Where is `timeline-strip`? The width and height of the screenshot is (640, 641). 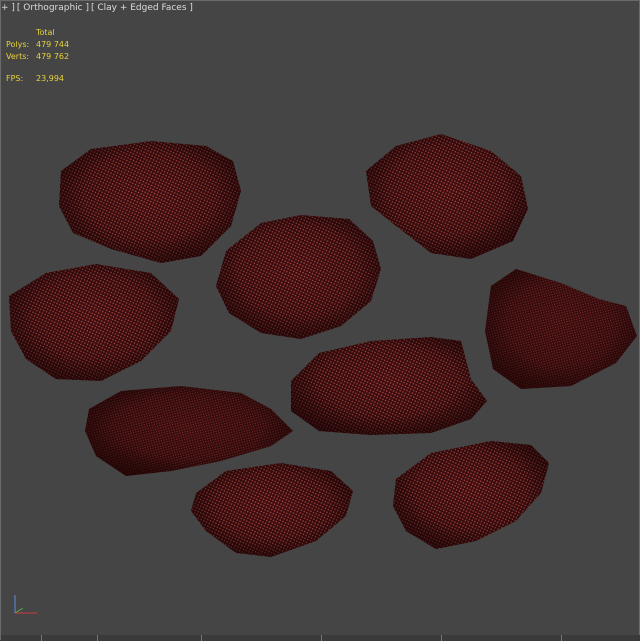
timeline-strip is located at coordinates (320, 638).